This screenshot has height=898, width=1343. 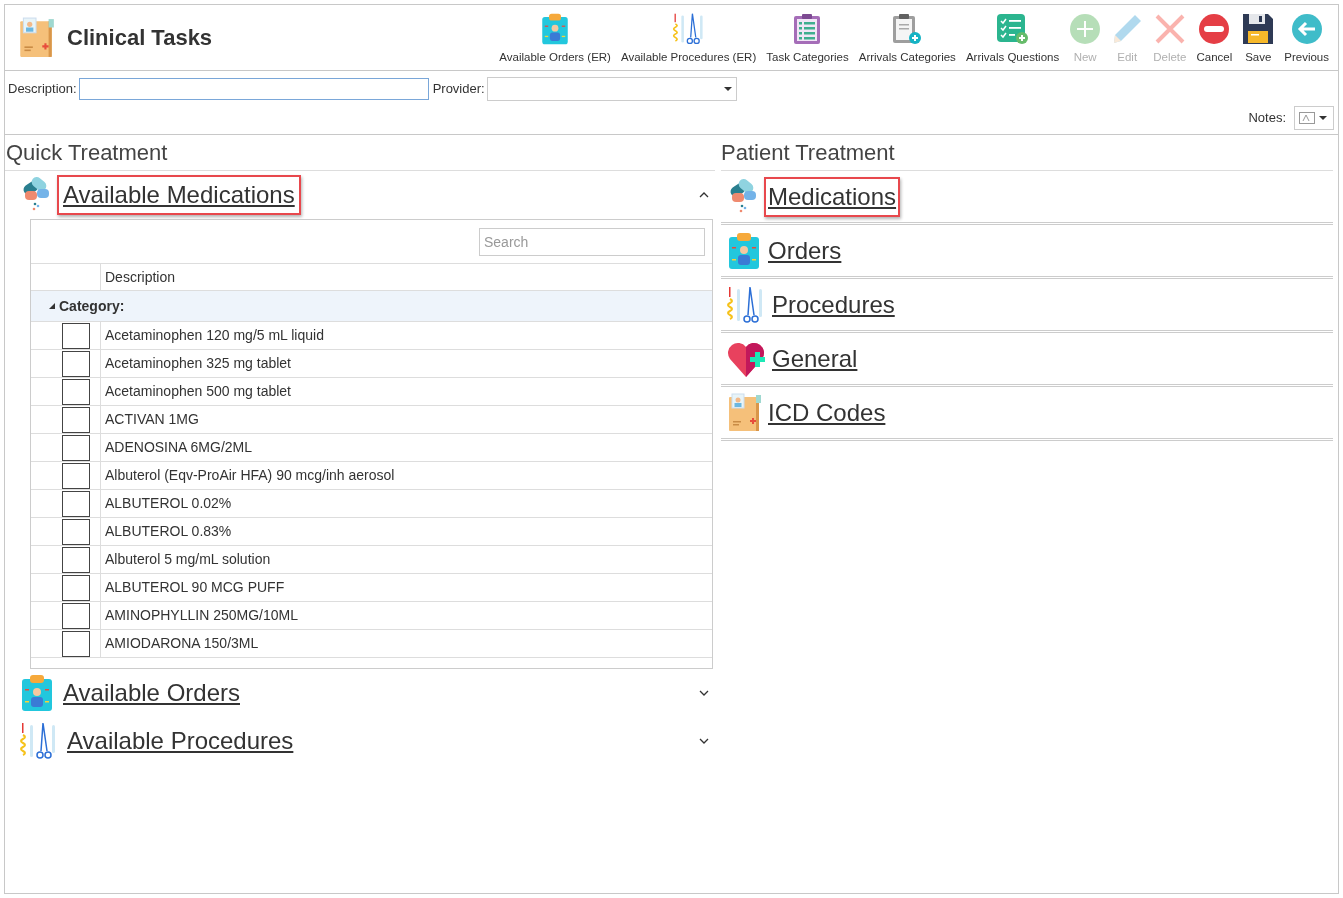 What do you see at coordinates (458, 89) in the screenshot?
I see `provider-label: Provider:` at bounding box center [458, 89].